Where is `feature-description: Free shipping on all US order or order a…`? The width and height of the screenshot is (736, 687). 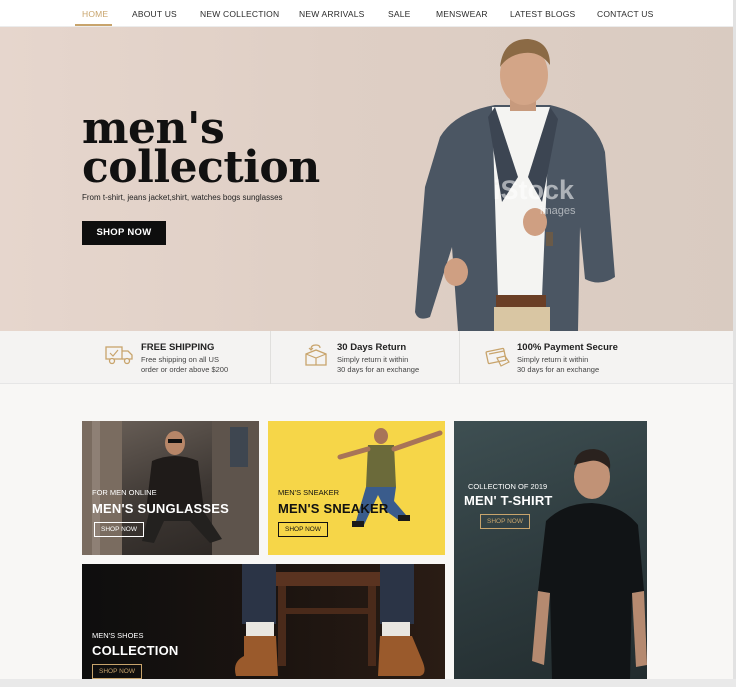 feature-description: Free shipping on all US order or order a… is located at coordinates (184, 365).